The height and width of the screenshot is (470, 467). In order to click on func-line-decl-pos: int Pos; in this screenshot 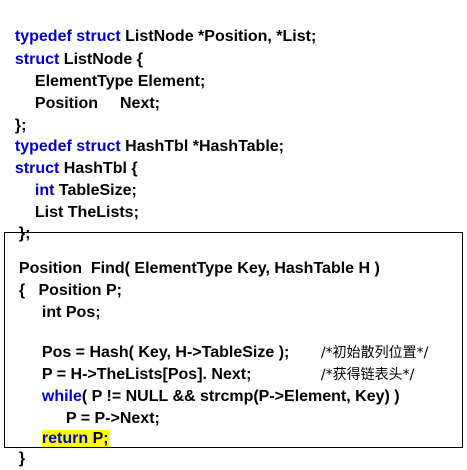, I will do `click(67, 300)`.